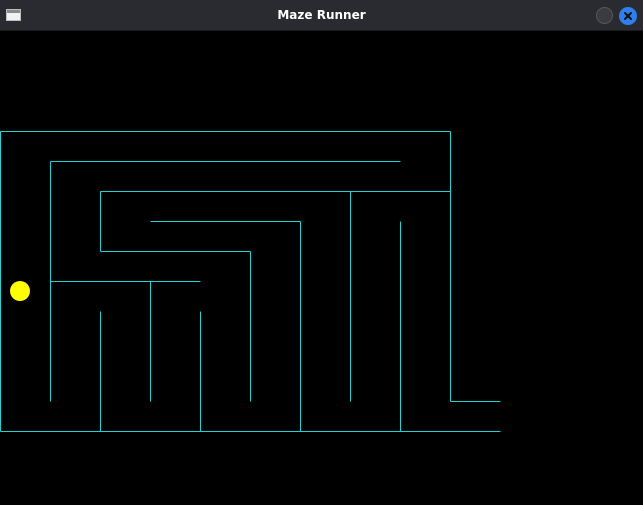 This screenshot has width=643, height=505. I want to click on title-bar: Maze Runner, so click(321, 15).